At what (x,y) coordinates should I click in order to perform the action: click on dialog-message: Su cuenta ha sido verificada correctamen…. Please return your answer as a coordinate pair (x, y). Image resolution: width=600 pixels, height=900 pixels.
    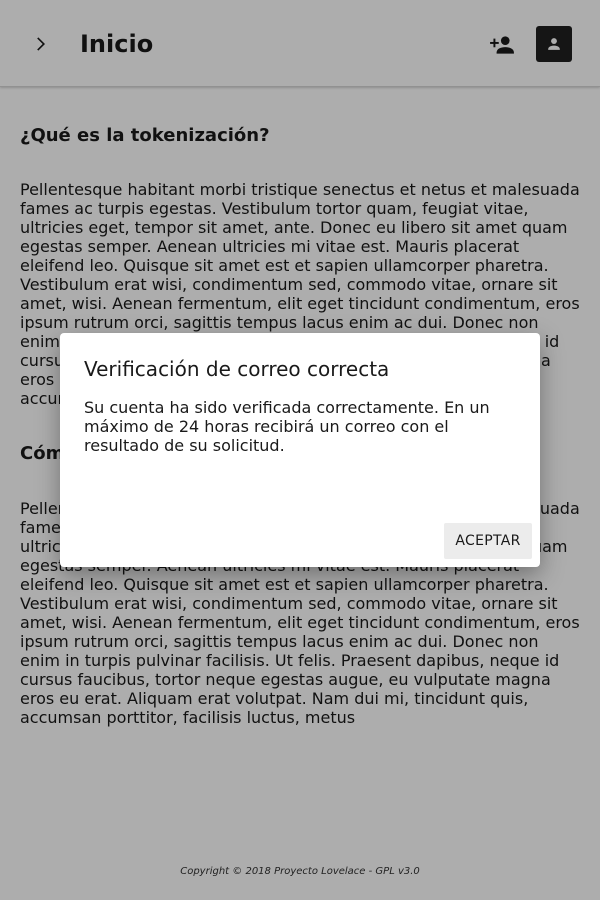
    Looking at the image, I should click on (287, 426).